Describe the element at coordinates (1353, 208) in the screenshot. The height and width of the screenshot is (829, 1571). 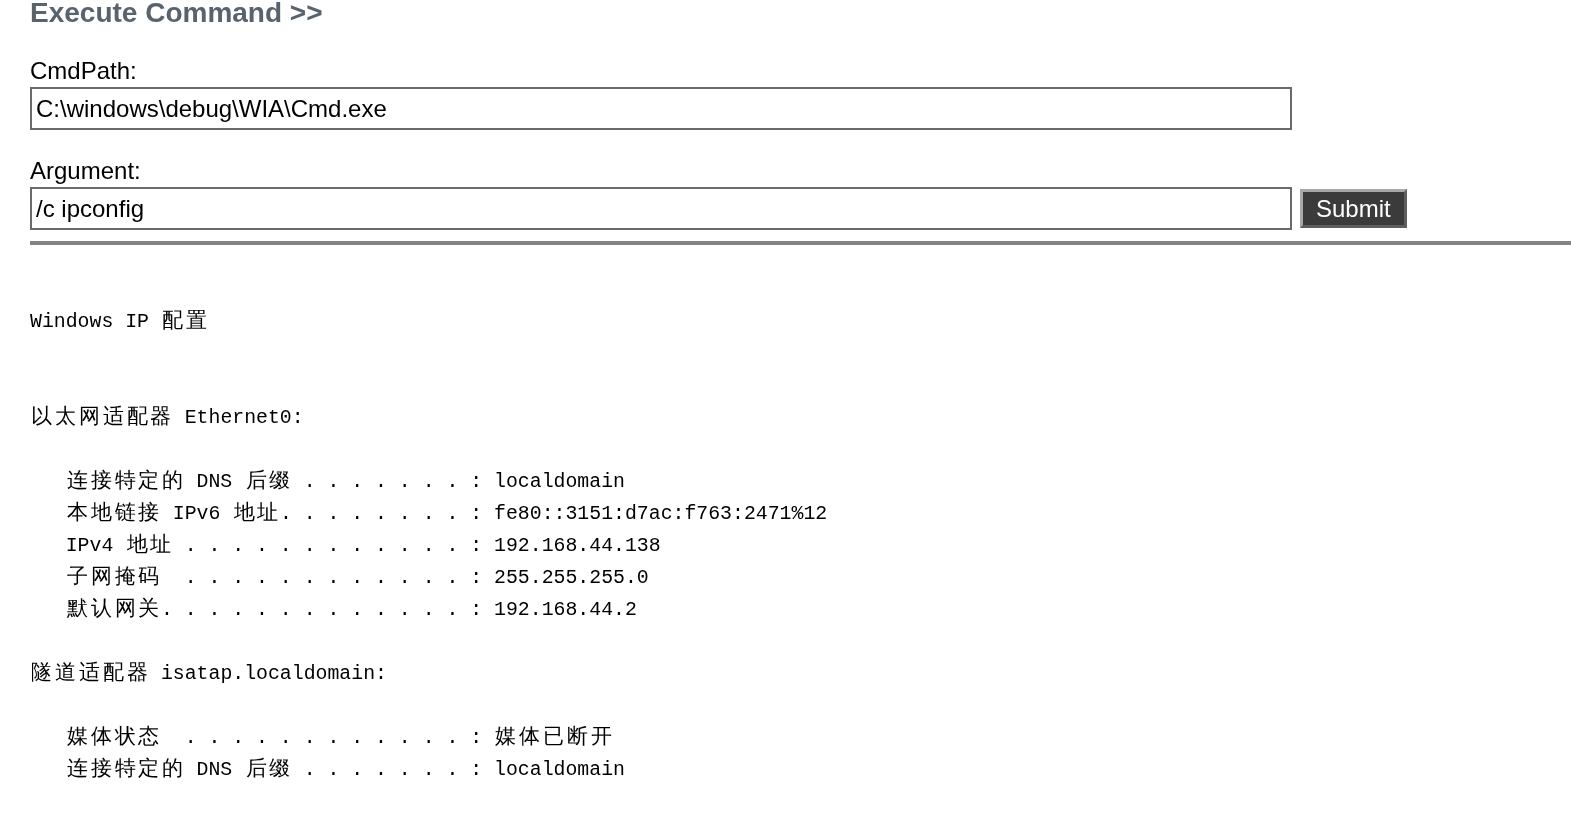
I see `submit-button: Submit` at that location.